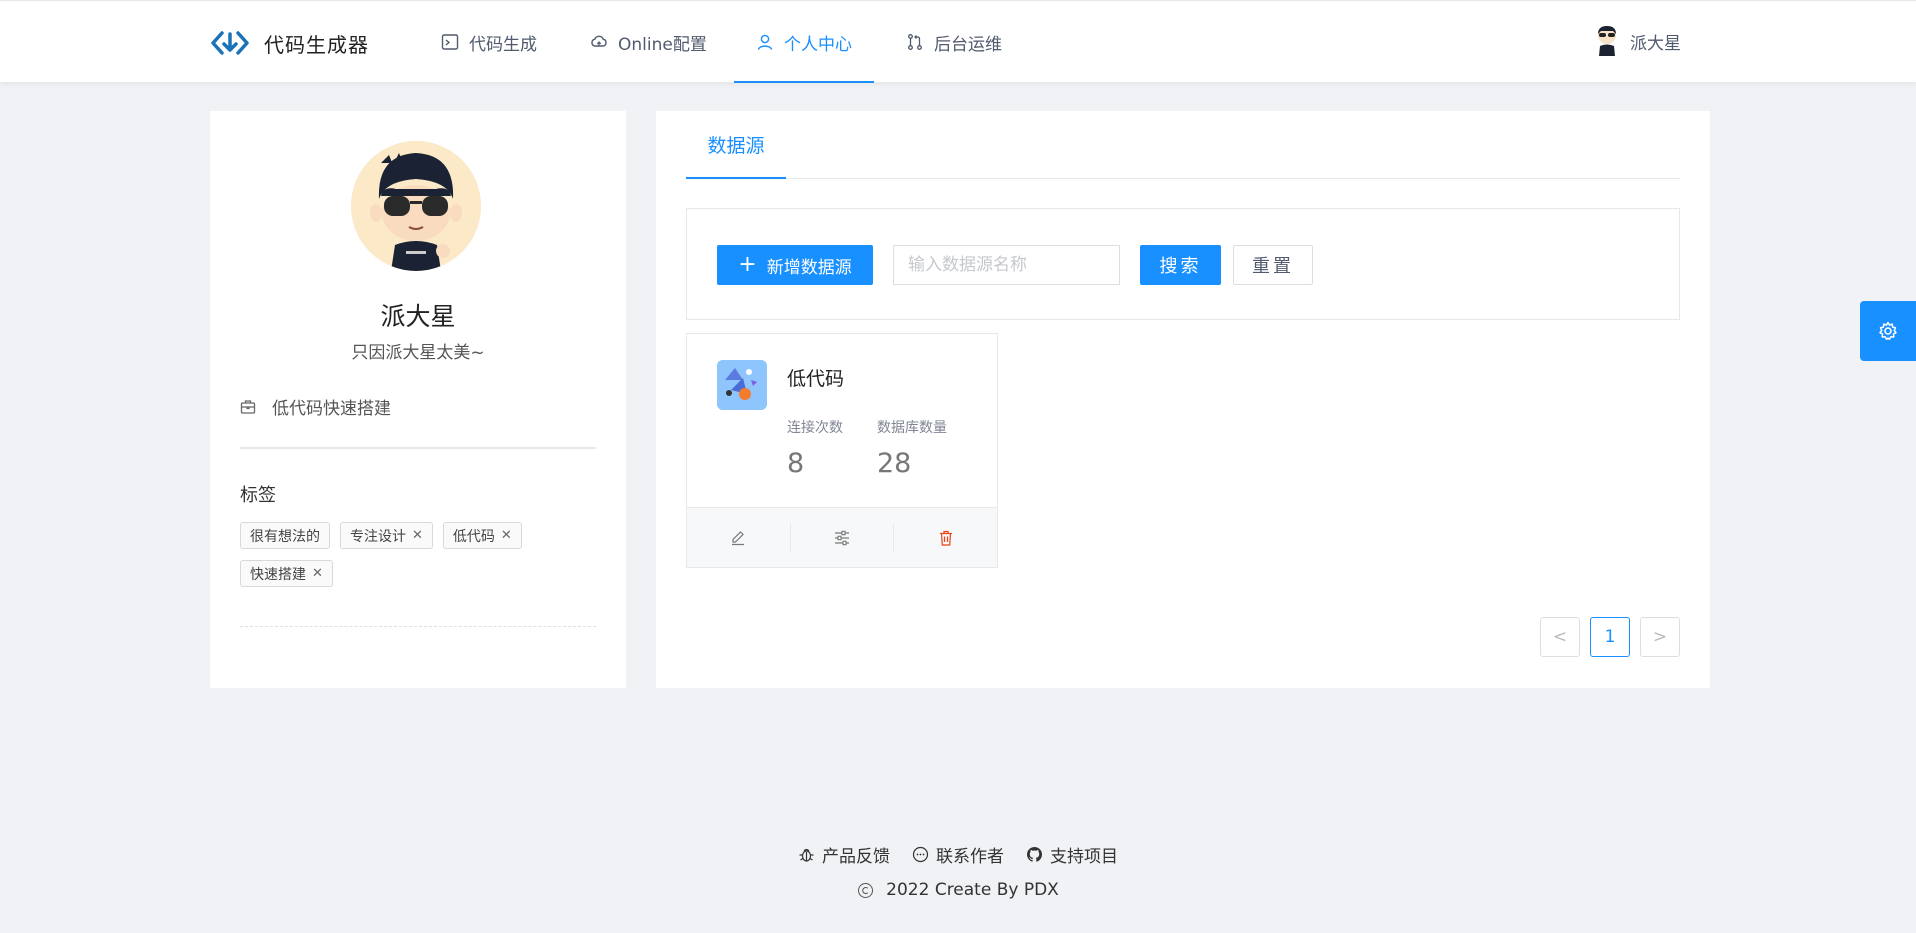 This screenshot has width=1916, height=933. I want to click on page-number-button: 1, so click(1610, 637).